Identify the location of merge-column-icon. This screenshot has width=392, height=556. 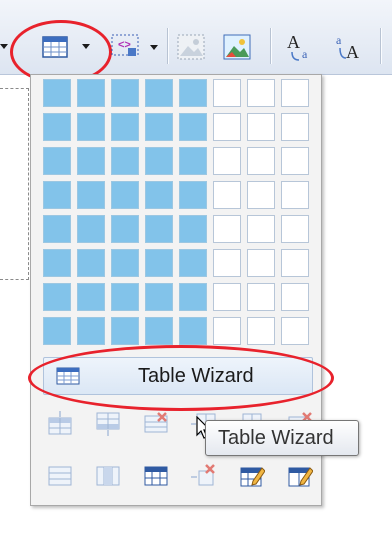
(108, 476).